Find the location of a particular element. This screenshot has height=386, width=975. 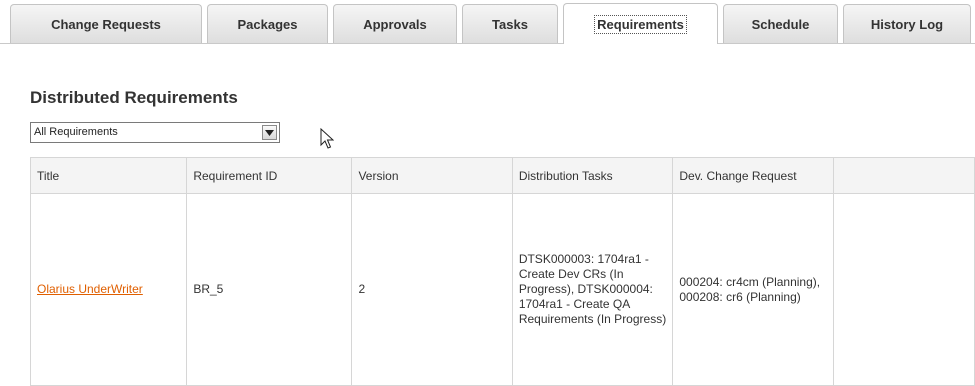

tab-label: History Log is located at coordinates (907, 24).